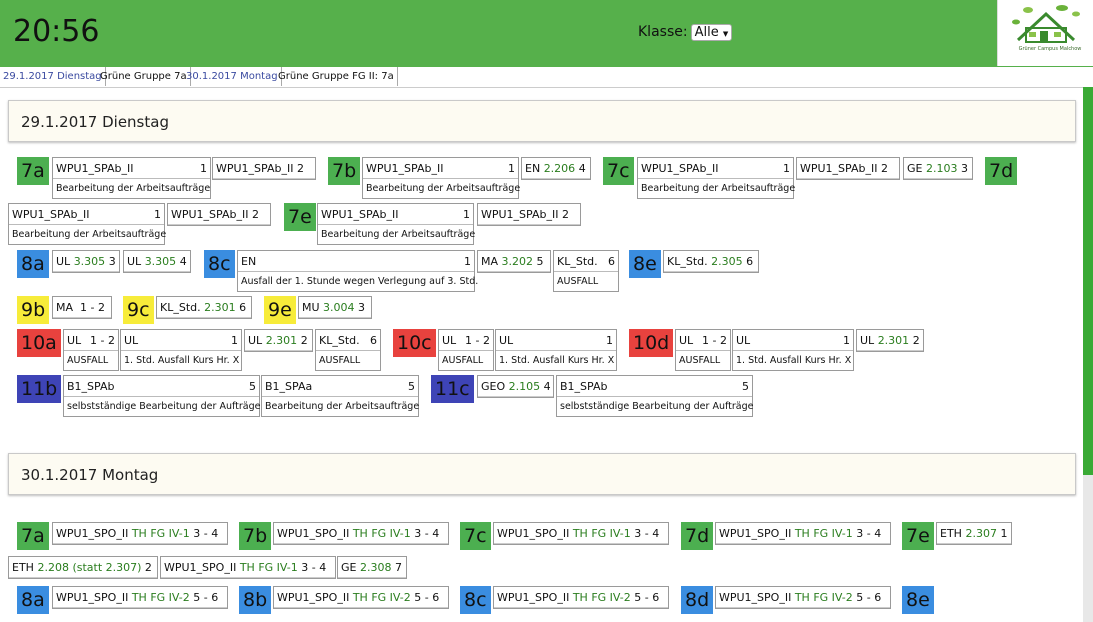 The width and height of the screenshot is (1093, 622). Describe the element at coordinates (344, 171) in the screenshot. I see `class-badge: 7b` at that location.